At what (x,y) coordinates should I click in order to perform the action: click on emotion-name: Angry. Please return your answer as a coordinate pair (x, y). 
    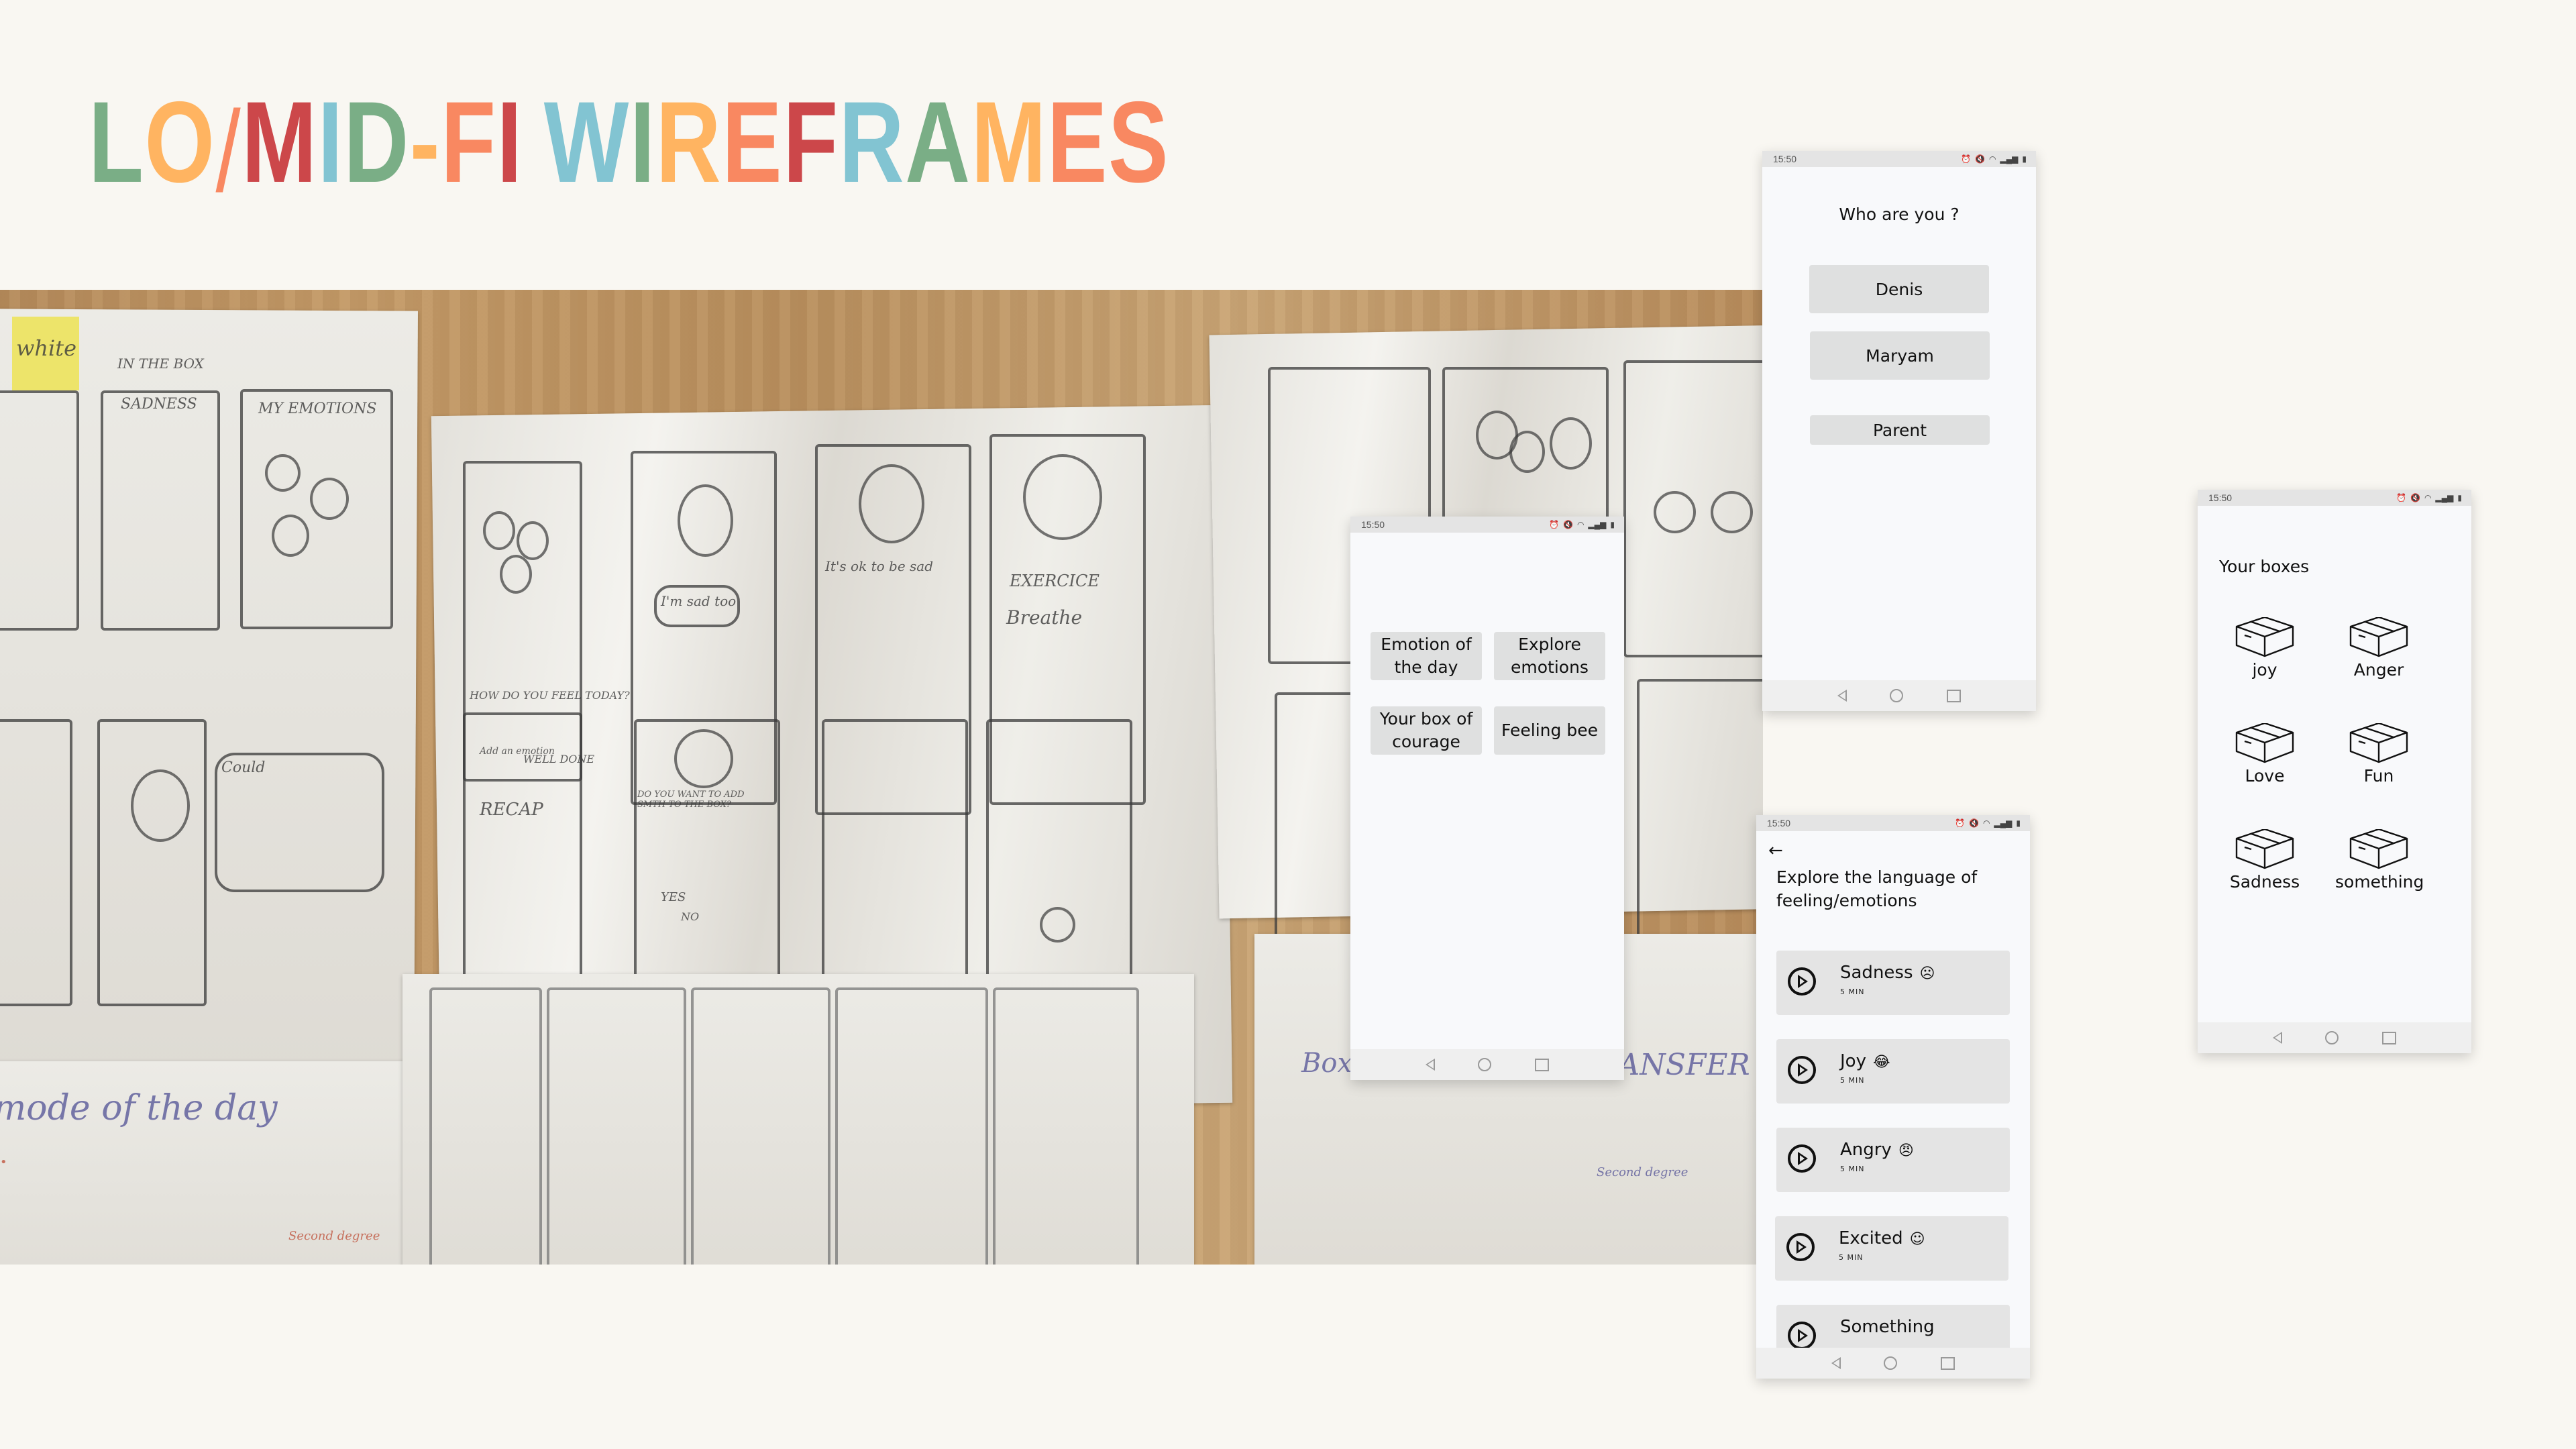
    Looking at the image, I should click on (1866, 1150).